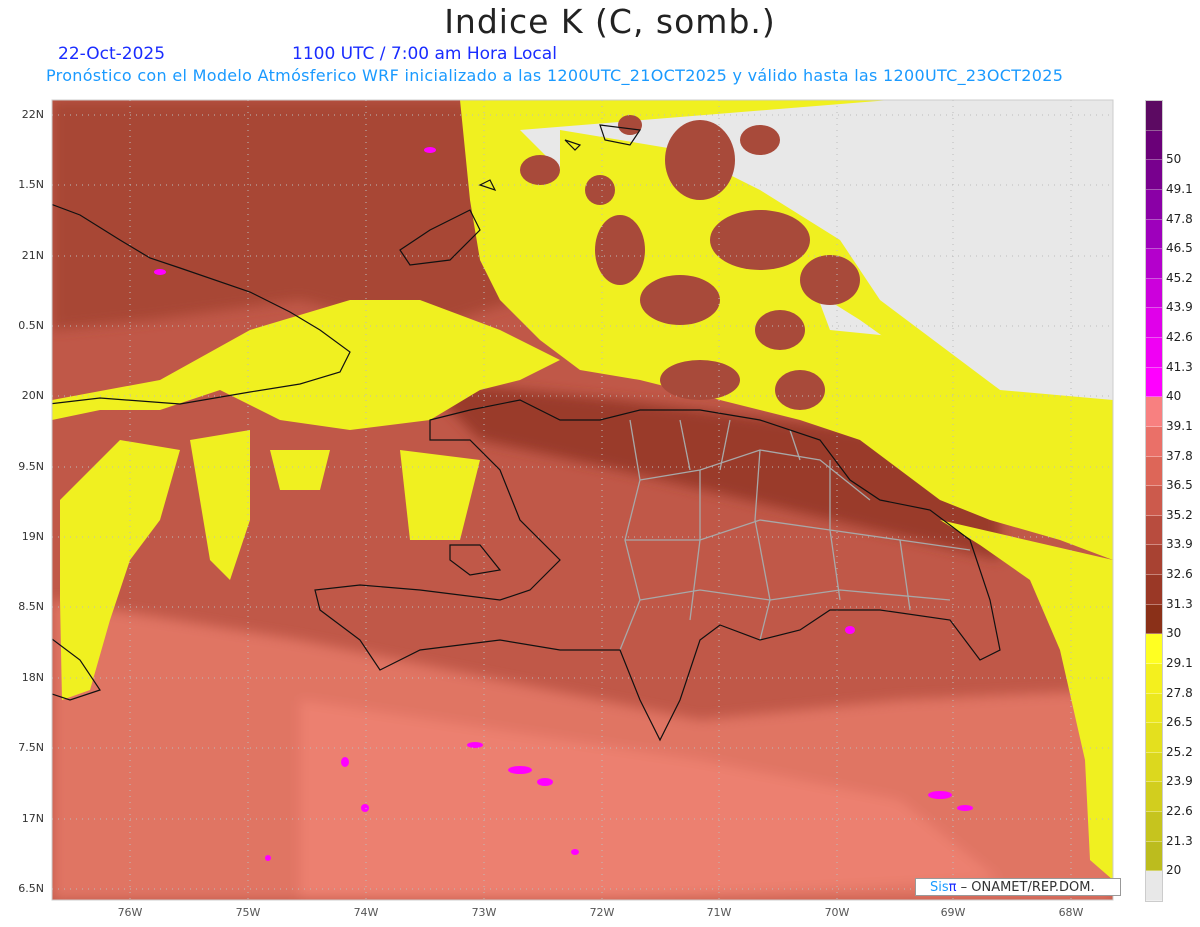  What do you see at coordinates (366, 912) in the screenshot?
I see `lon-label: 74W` at bounding box center [366, 912].